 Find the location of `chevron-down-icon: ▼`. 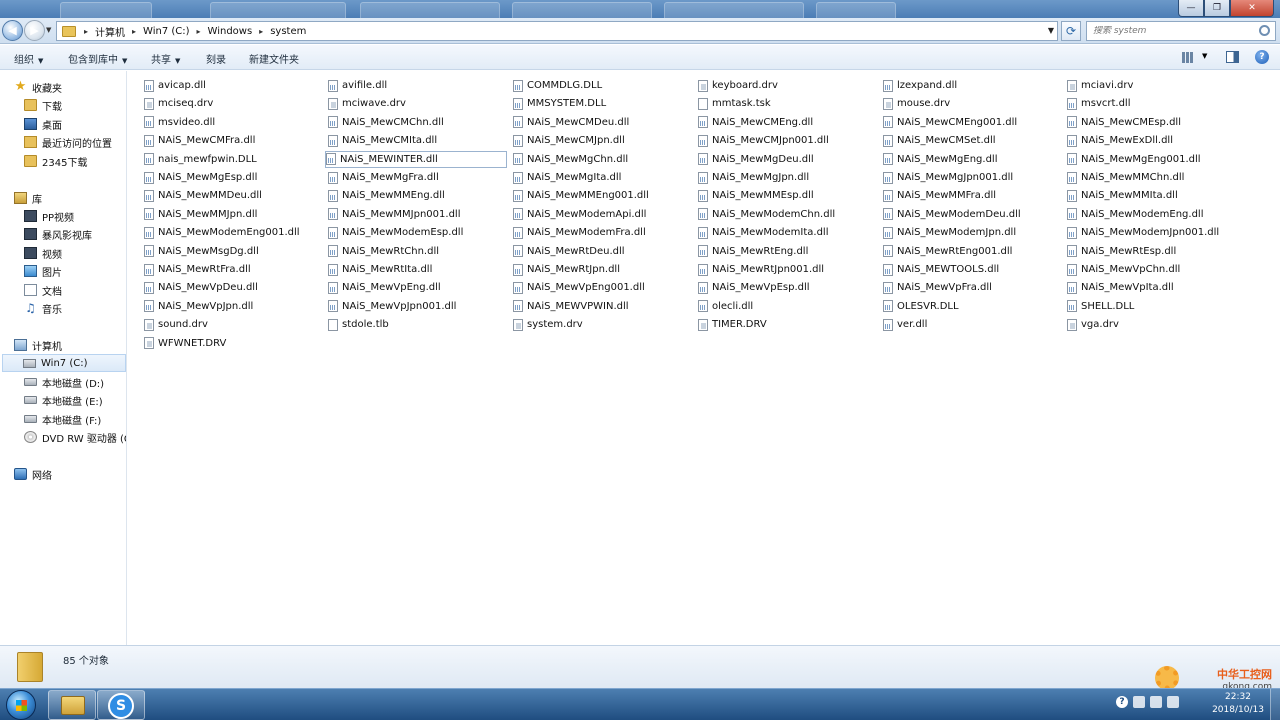

chevron-down-icon: ▼ is located at coordinates (1204, 56).